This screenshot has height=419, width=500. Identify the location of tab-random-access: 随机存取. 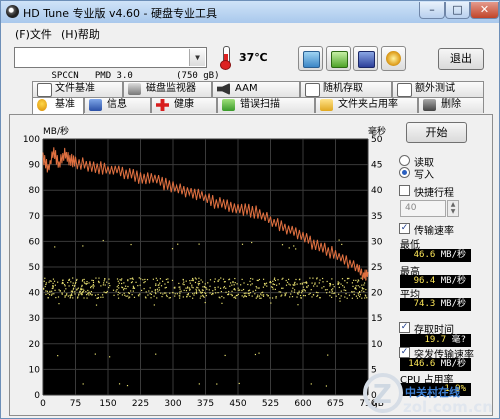
(346, 89).